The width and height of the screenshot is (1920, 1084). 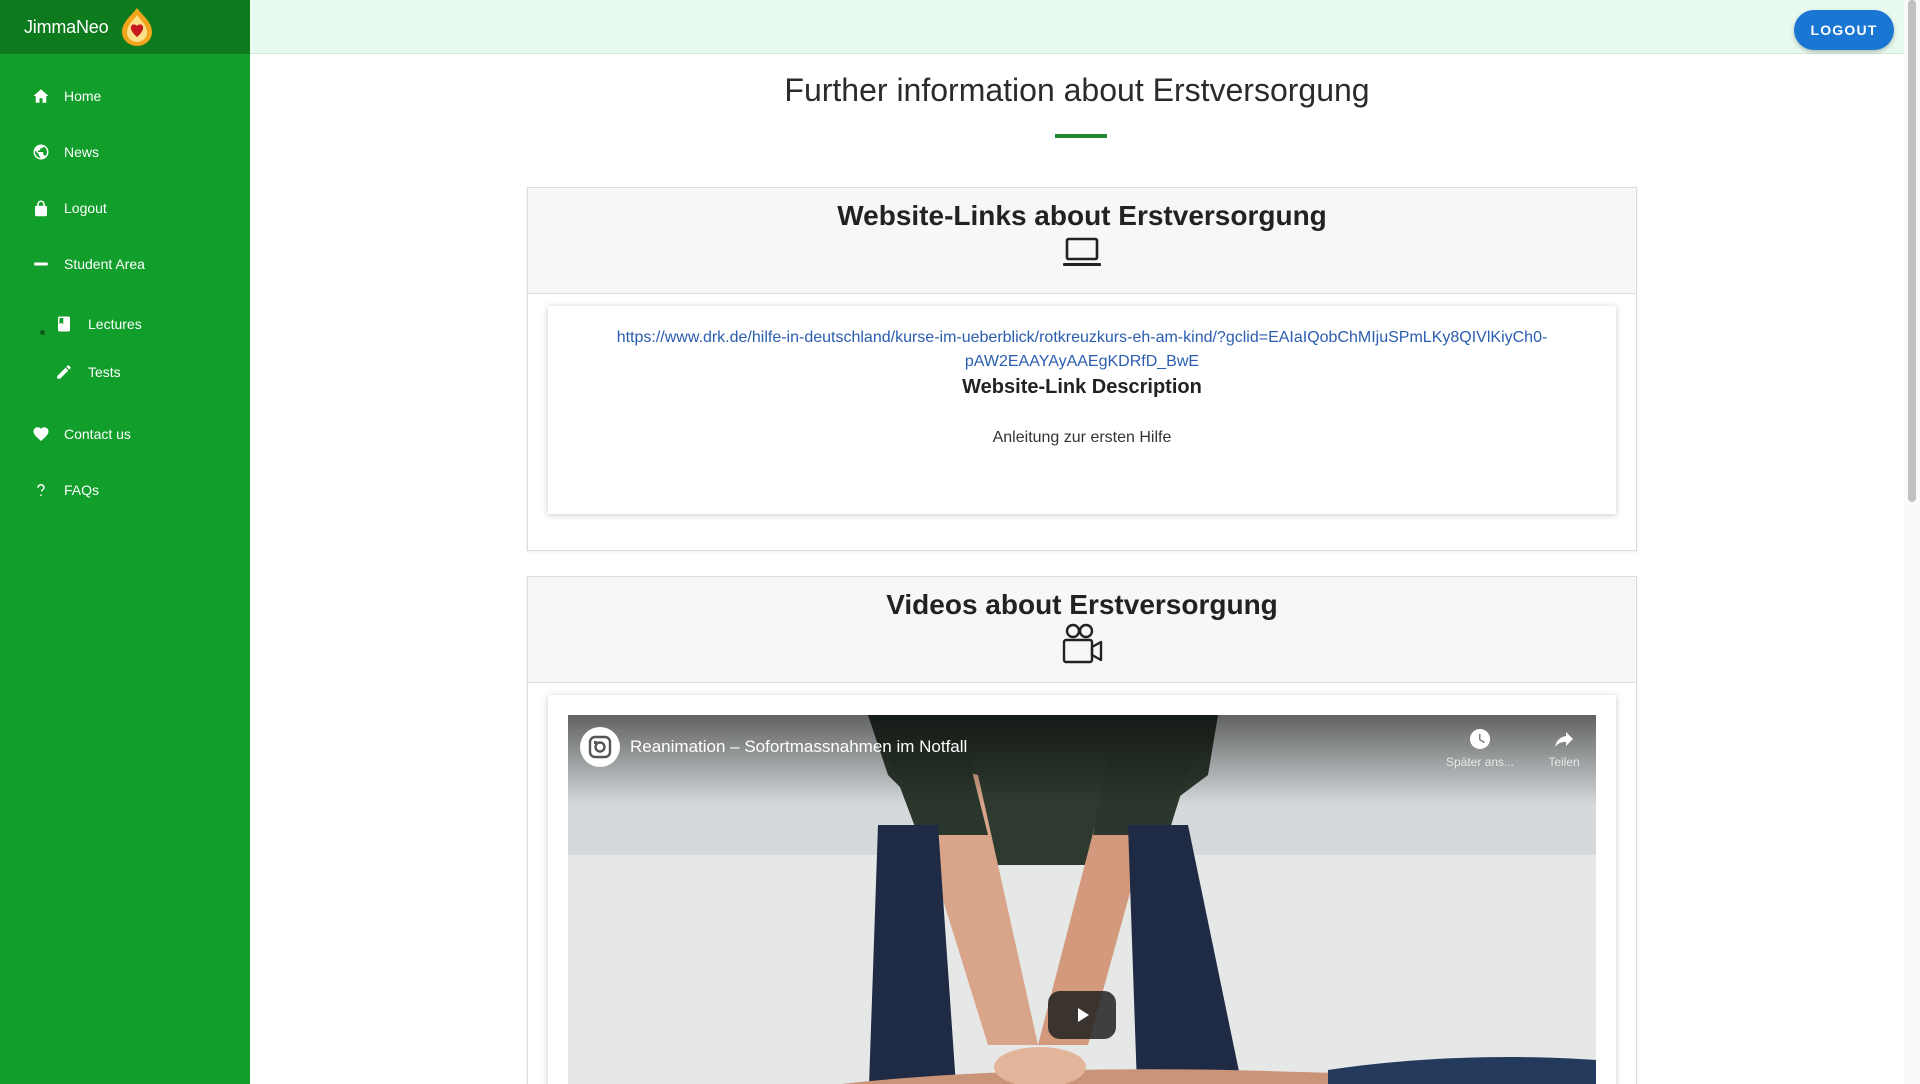 I want to click on sidebar-item-lectures: Lectures, so click(x=125, y=324).